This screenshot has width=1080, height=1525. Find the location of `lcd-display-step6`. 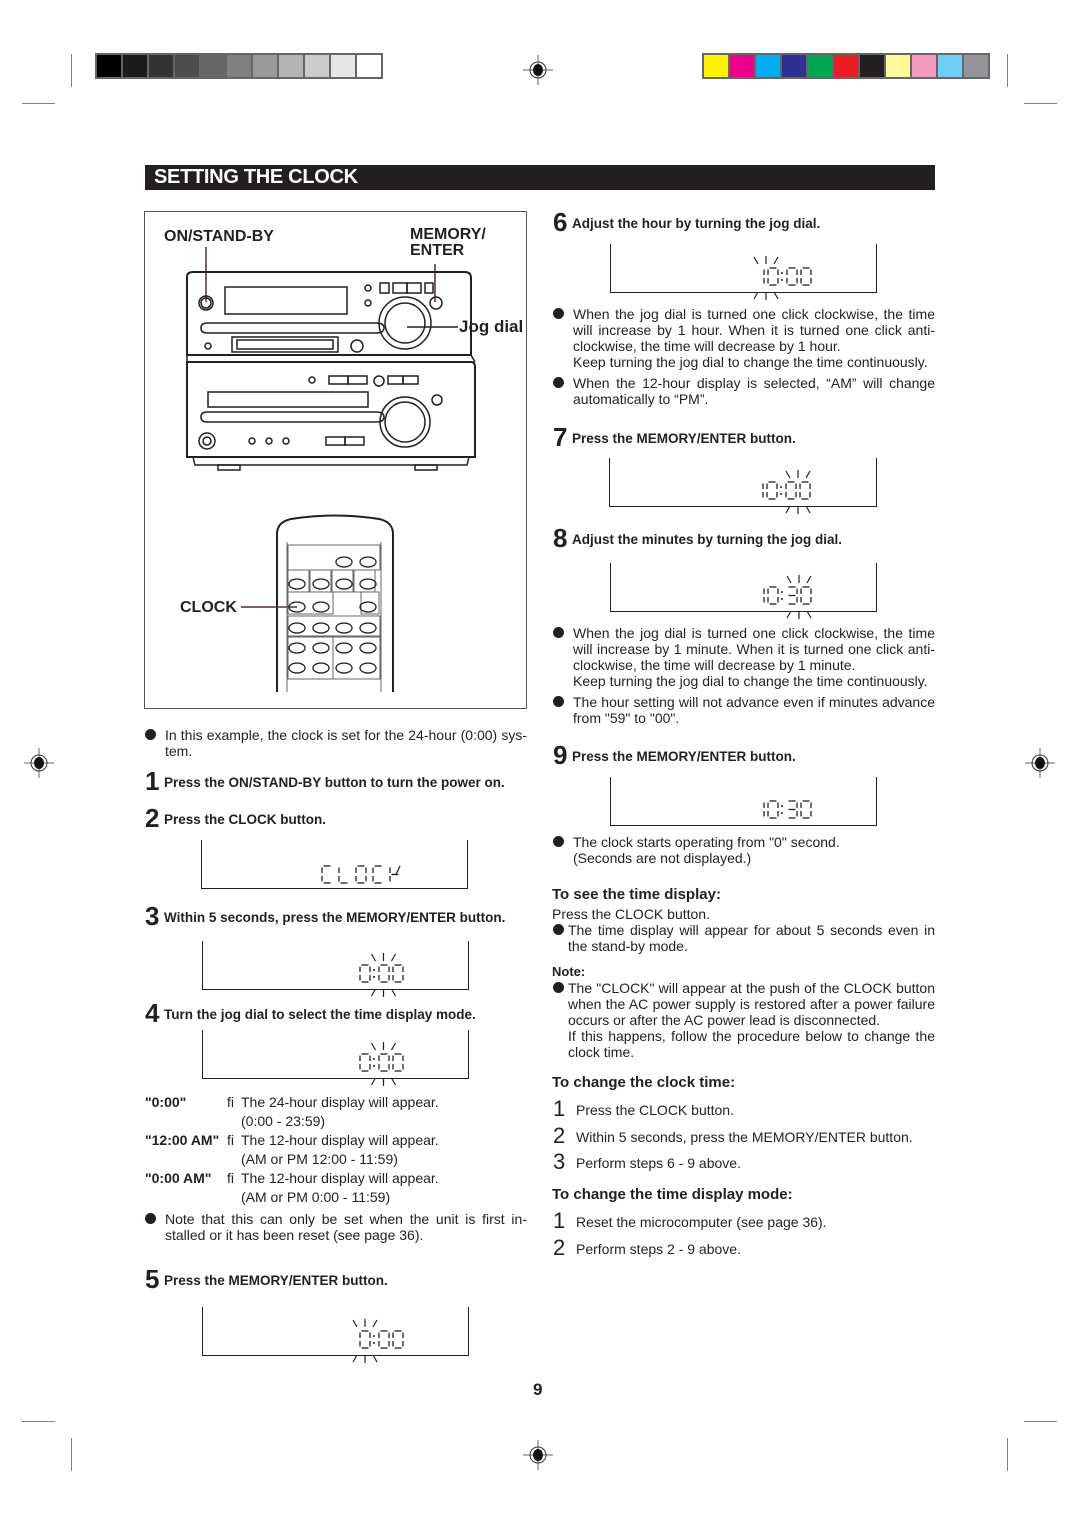

lcd-display-step6 is located at coordinates (743, 272).